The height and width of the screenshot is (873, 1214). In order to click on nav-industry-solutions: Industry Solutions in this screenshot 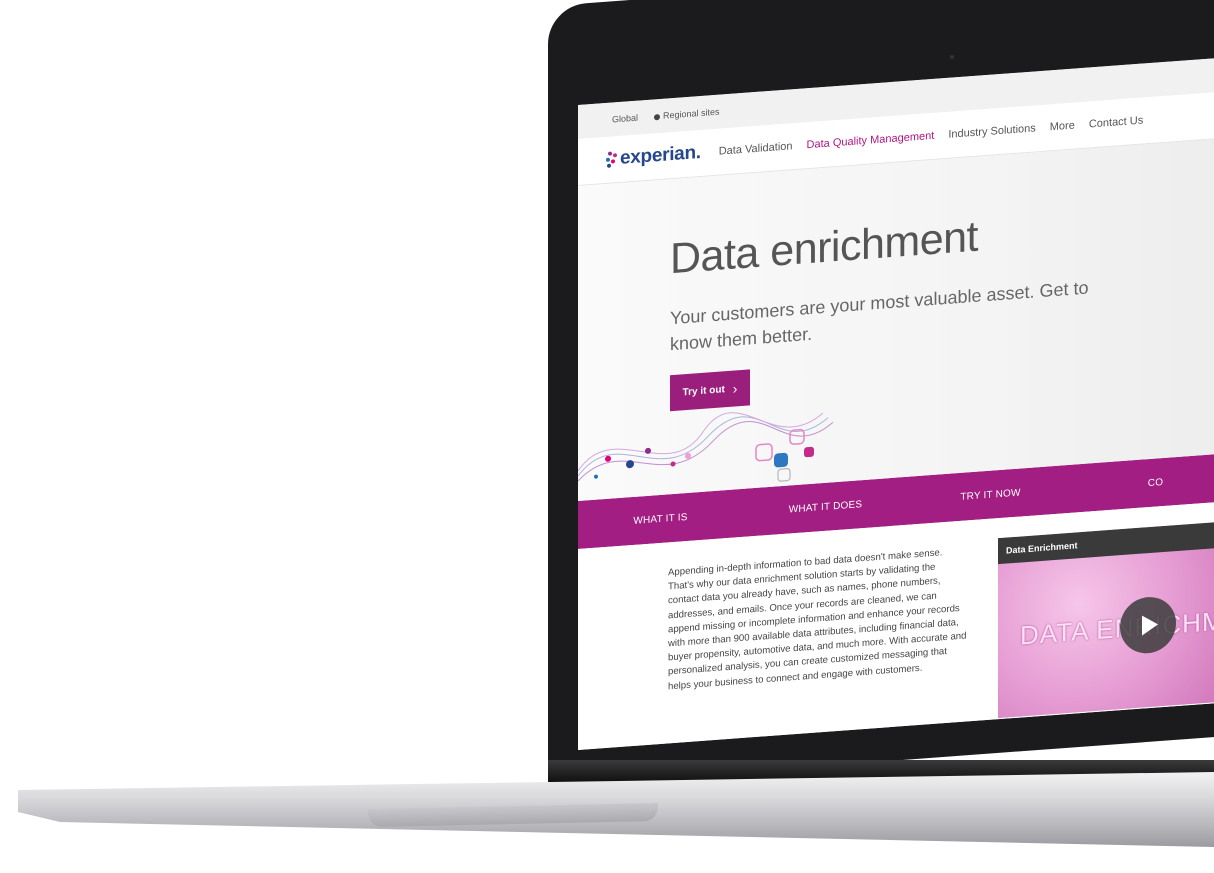, I will do `click(991, 131)`.